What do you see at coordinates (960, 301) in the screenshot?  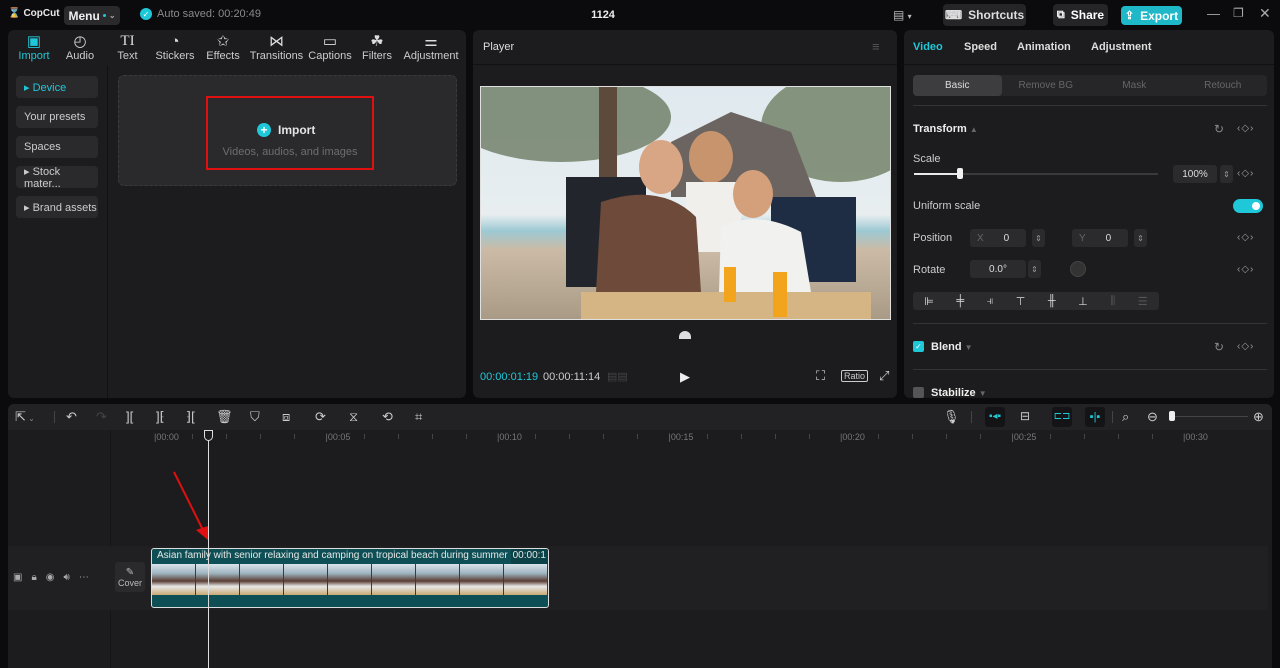 I see `align-center-h-icon: ╪` at bounding box center [960, 301].